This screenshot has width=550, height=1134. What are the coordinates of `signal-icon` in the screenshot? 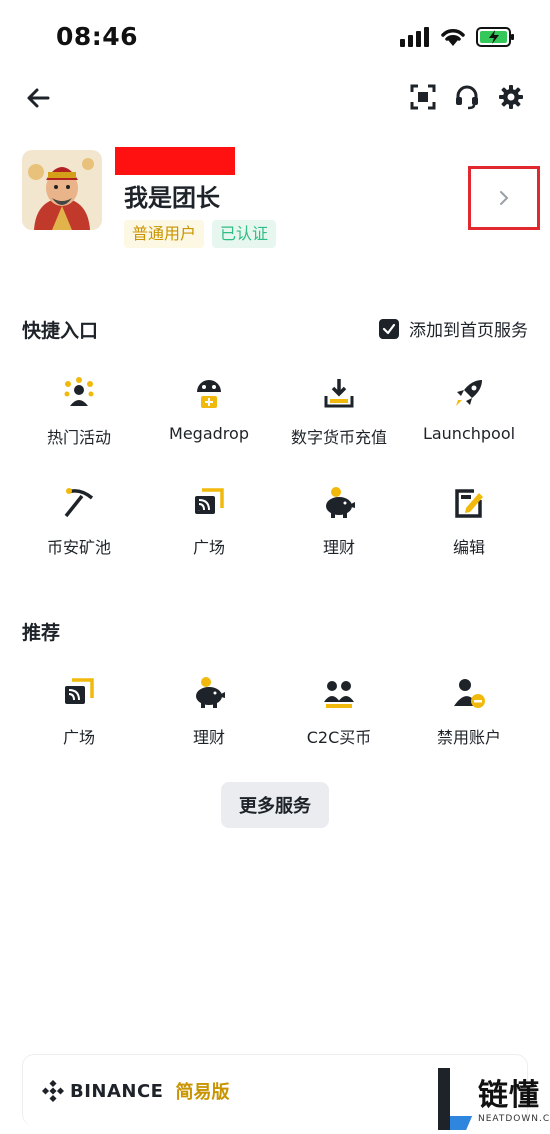 It's located at (414, 37).